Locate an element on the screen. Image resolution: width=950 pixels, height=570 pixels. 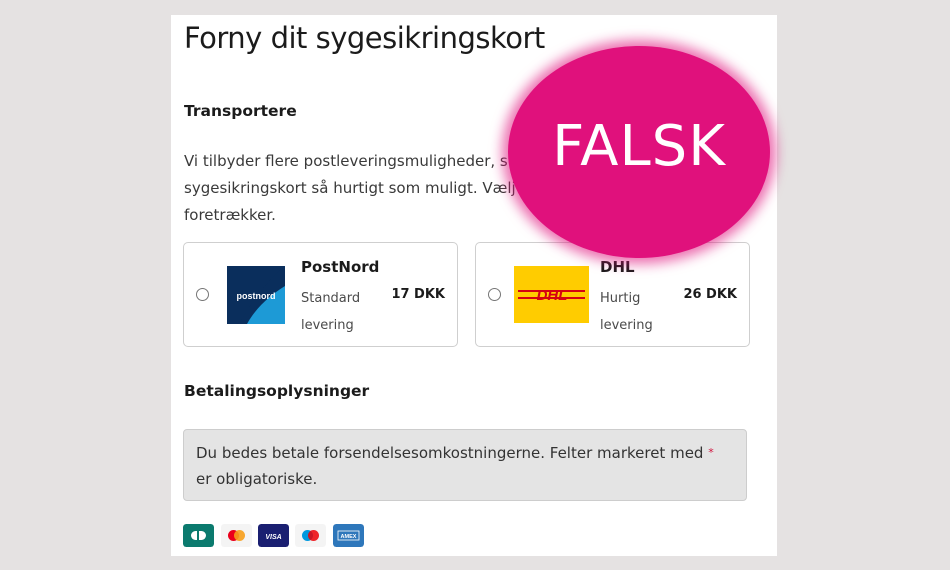
dhl-logo-text: DHL is located at coordinates (552, 295).